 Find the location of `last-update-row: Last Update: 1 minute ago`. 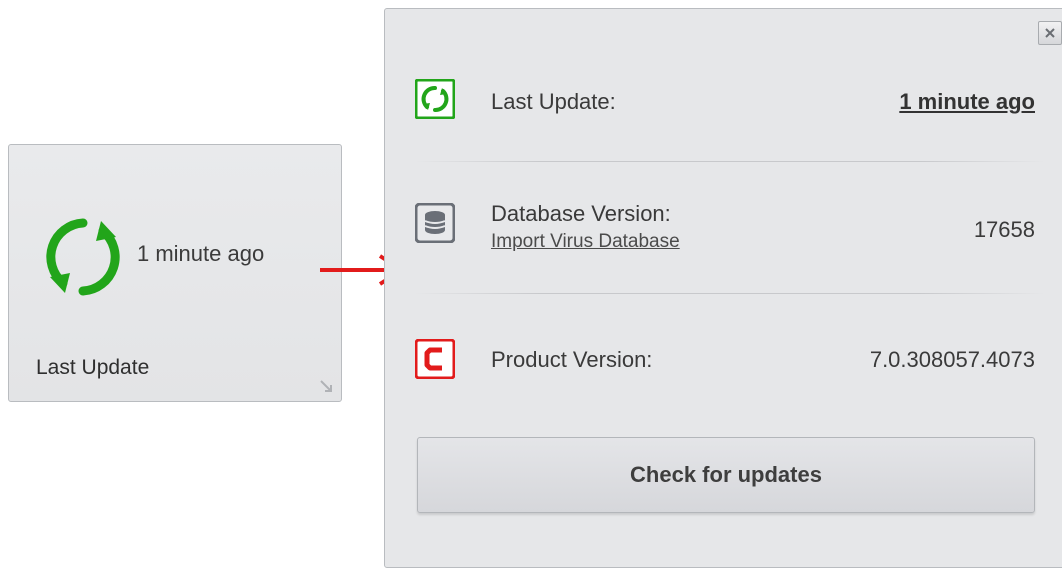

last-update-row: Last Update: 1 minute ago is located at coordinates (723, 109).